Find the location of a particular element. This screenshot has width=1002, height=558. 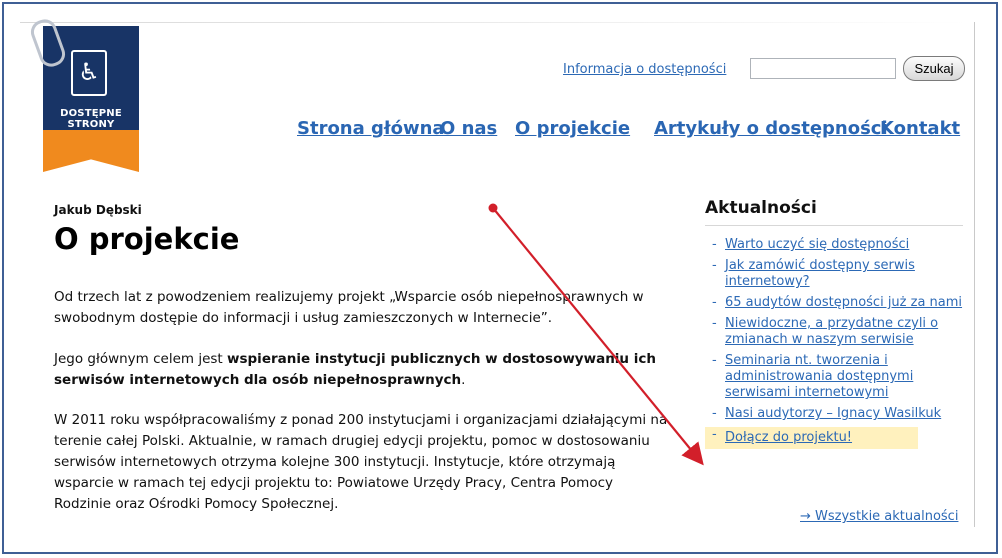

logo-text: DOSTĘPNE STRONY is located at coordinates (91, 119).